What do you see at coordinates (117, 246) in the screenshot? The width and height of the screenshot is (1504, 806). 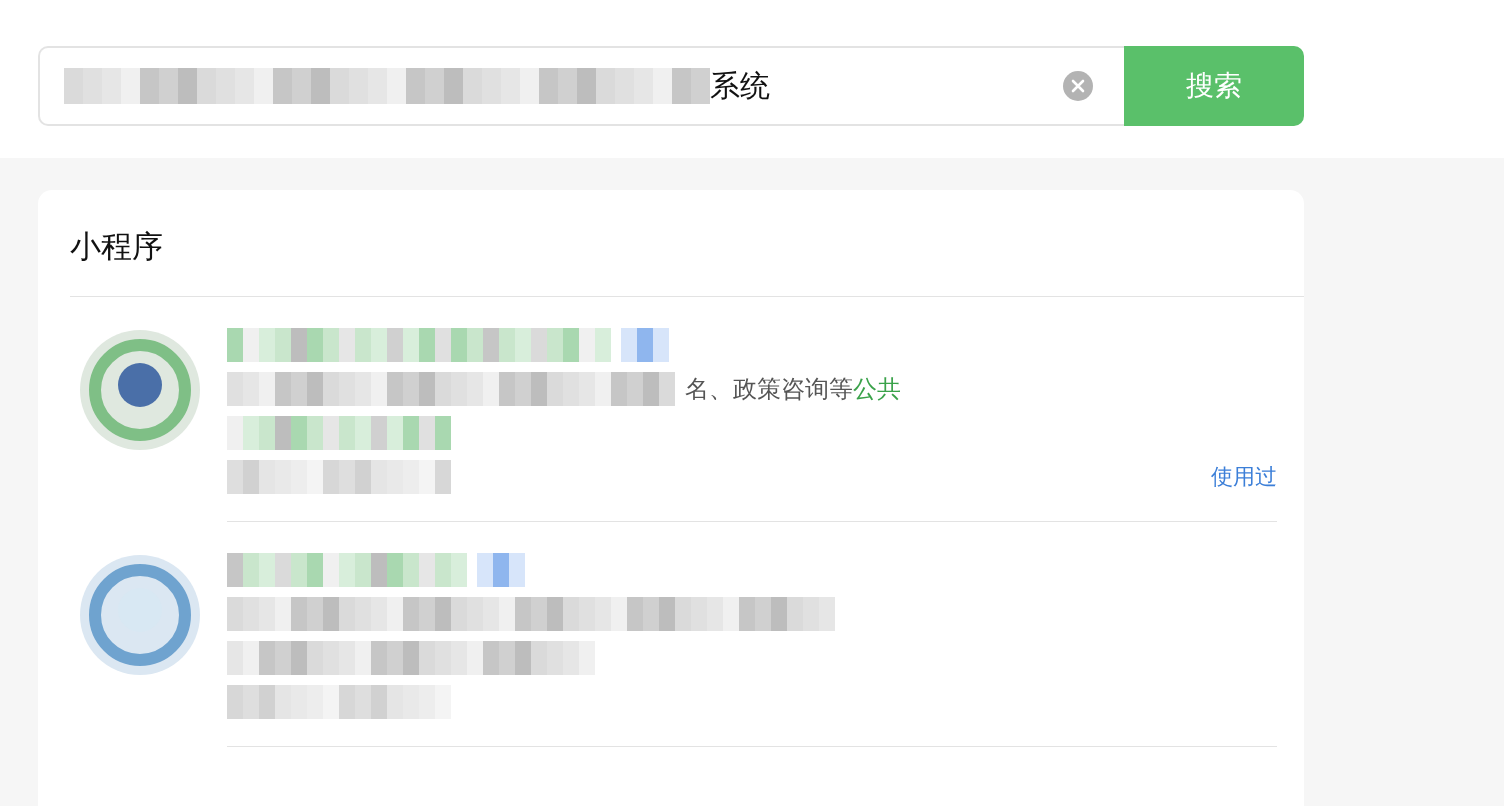 I see `section-title: 小程序` at bounding box center [117, 246].